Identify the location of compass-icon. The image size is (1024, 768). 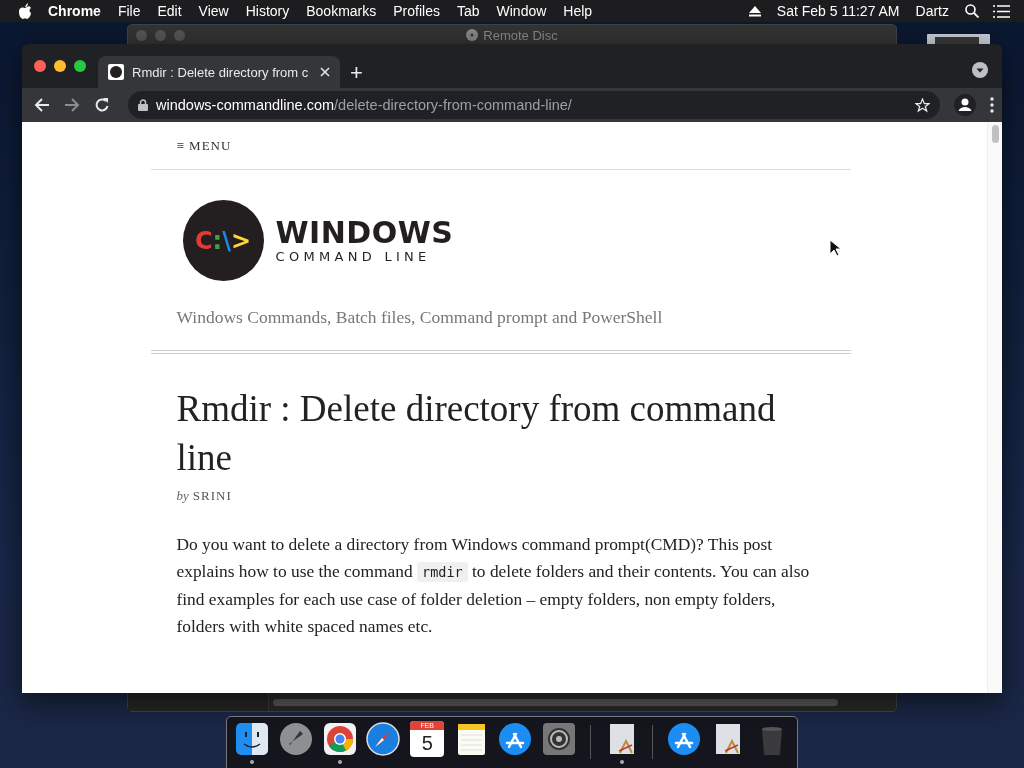
(383, 739).